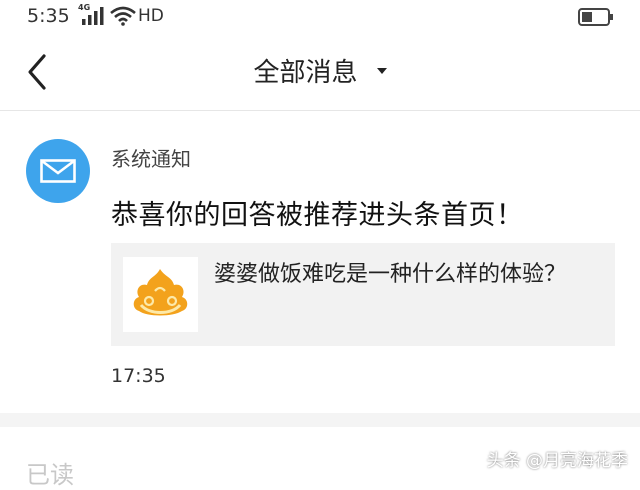 The image size is (640, 490). I want to click on avatar, so click(58, 171).